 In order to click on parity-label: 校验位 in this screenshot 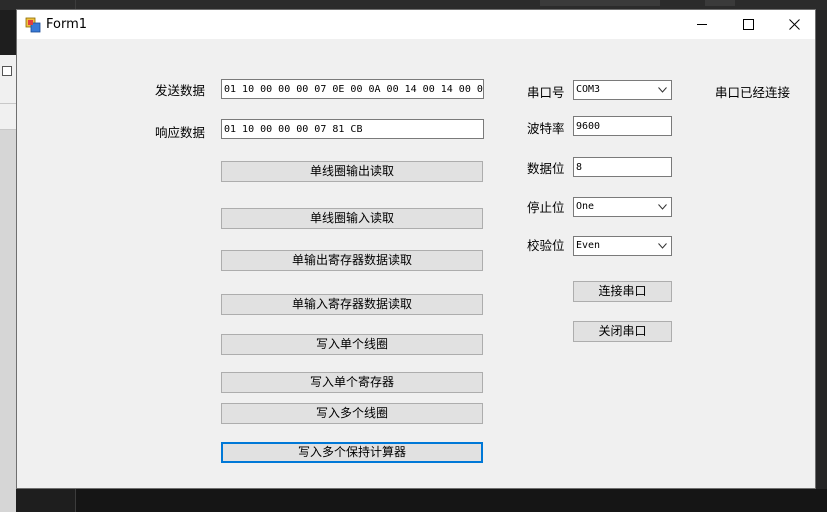, I will do `click(546, 245)`.